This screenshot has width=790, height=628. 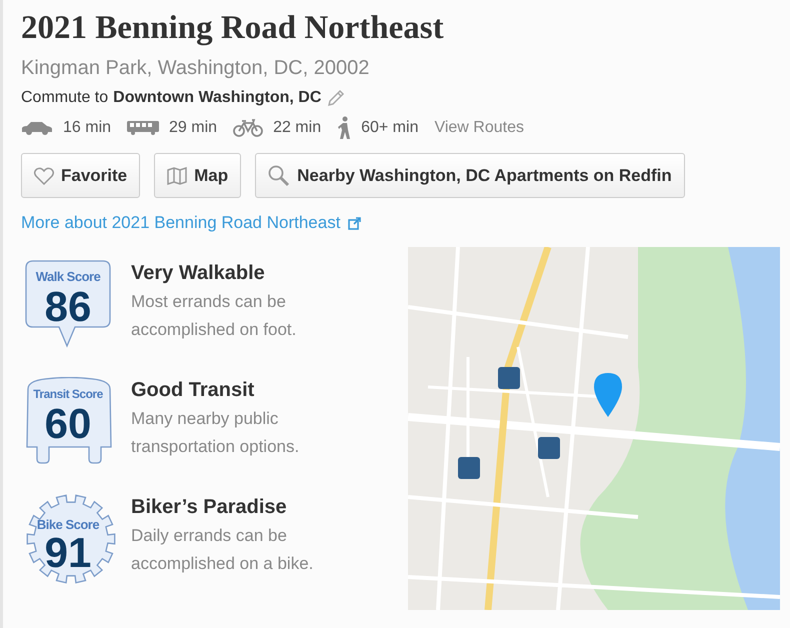 What do you see at coordinates (68, 307) in the screenshot?
I see `score-value: 86` at bounding box center [68, 307].